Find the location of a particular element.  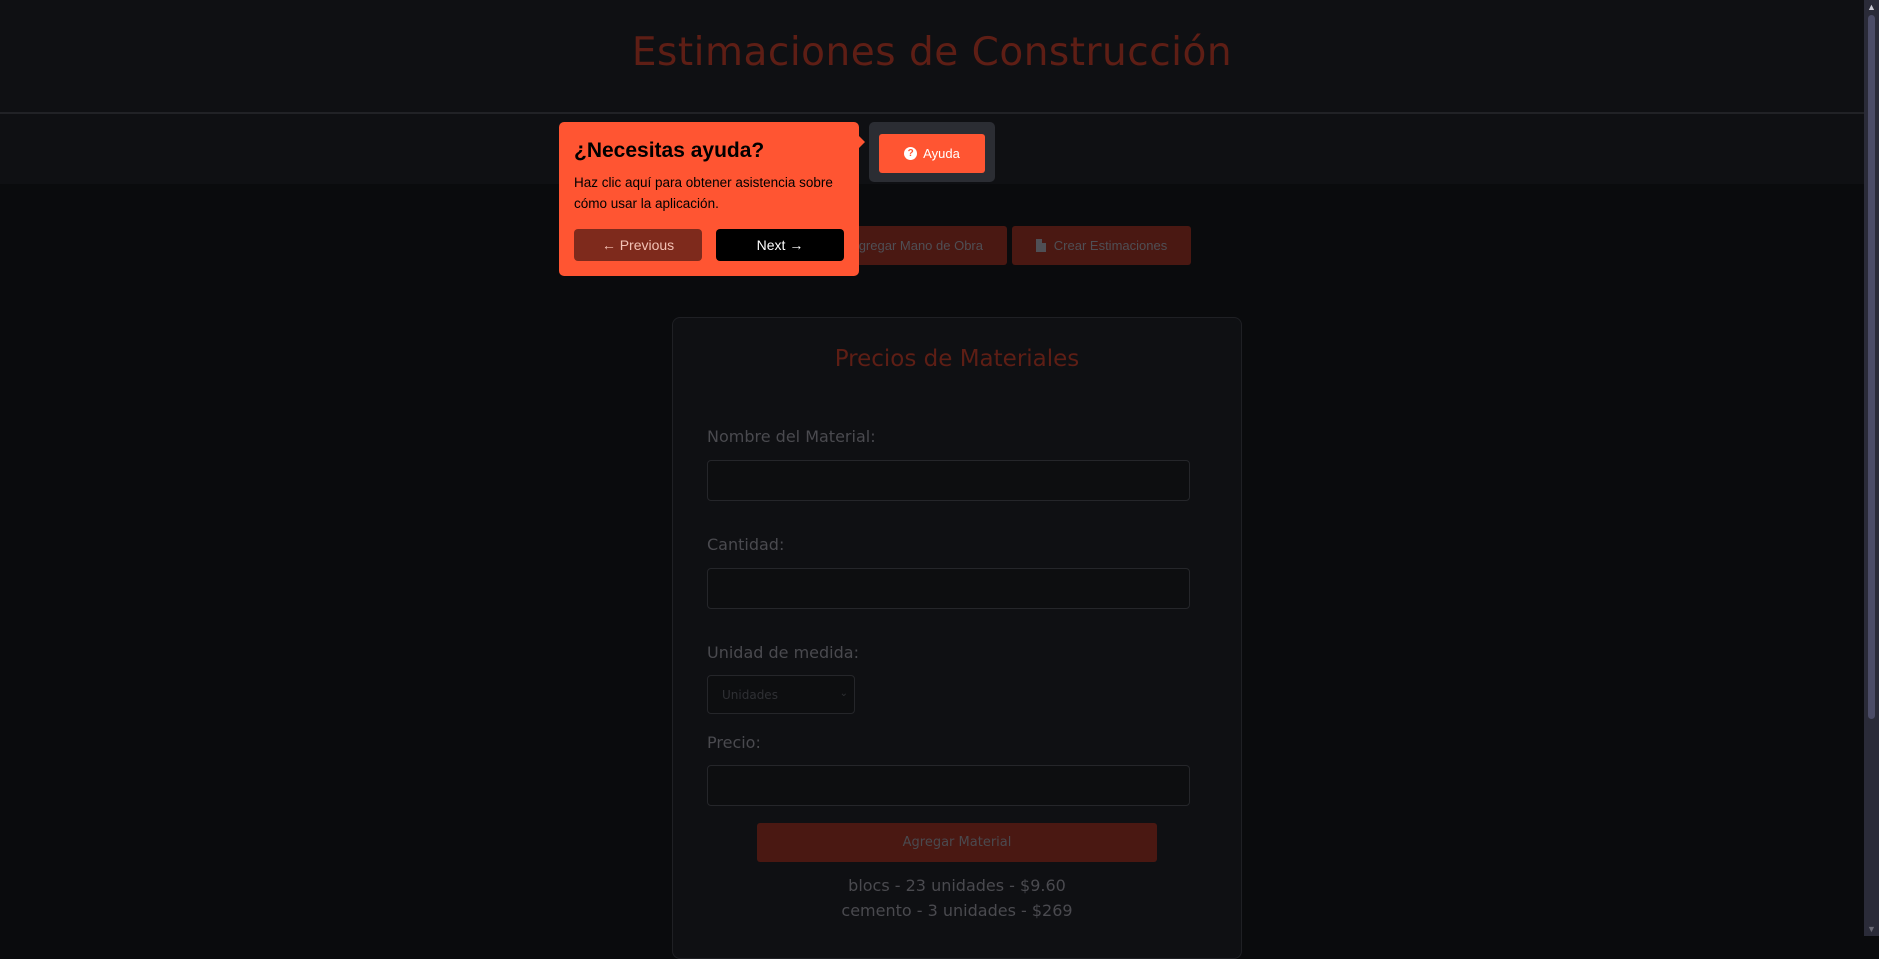

scrollbar-thumb is located at coordinates (1871, 367).